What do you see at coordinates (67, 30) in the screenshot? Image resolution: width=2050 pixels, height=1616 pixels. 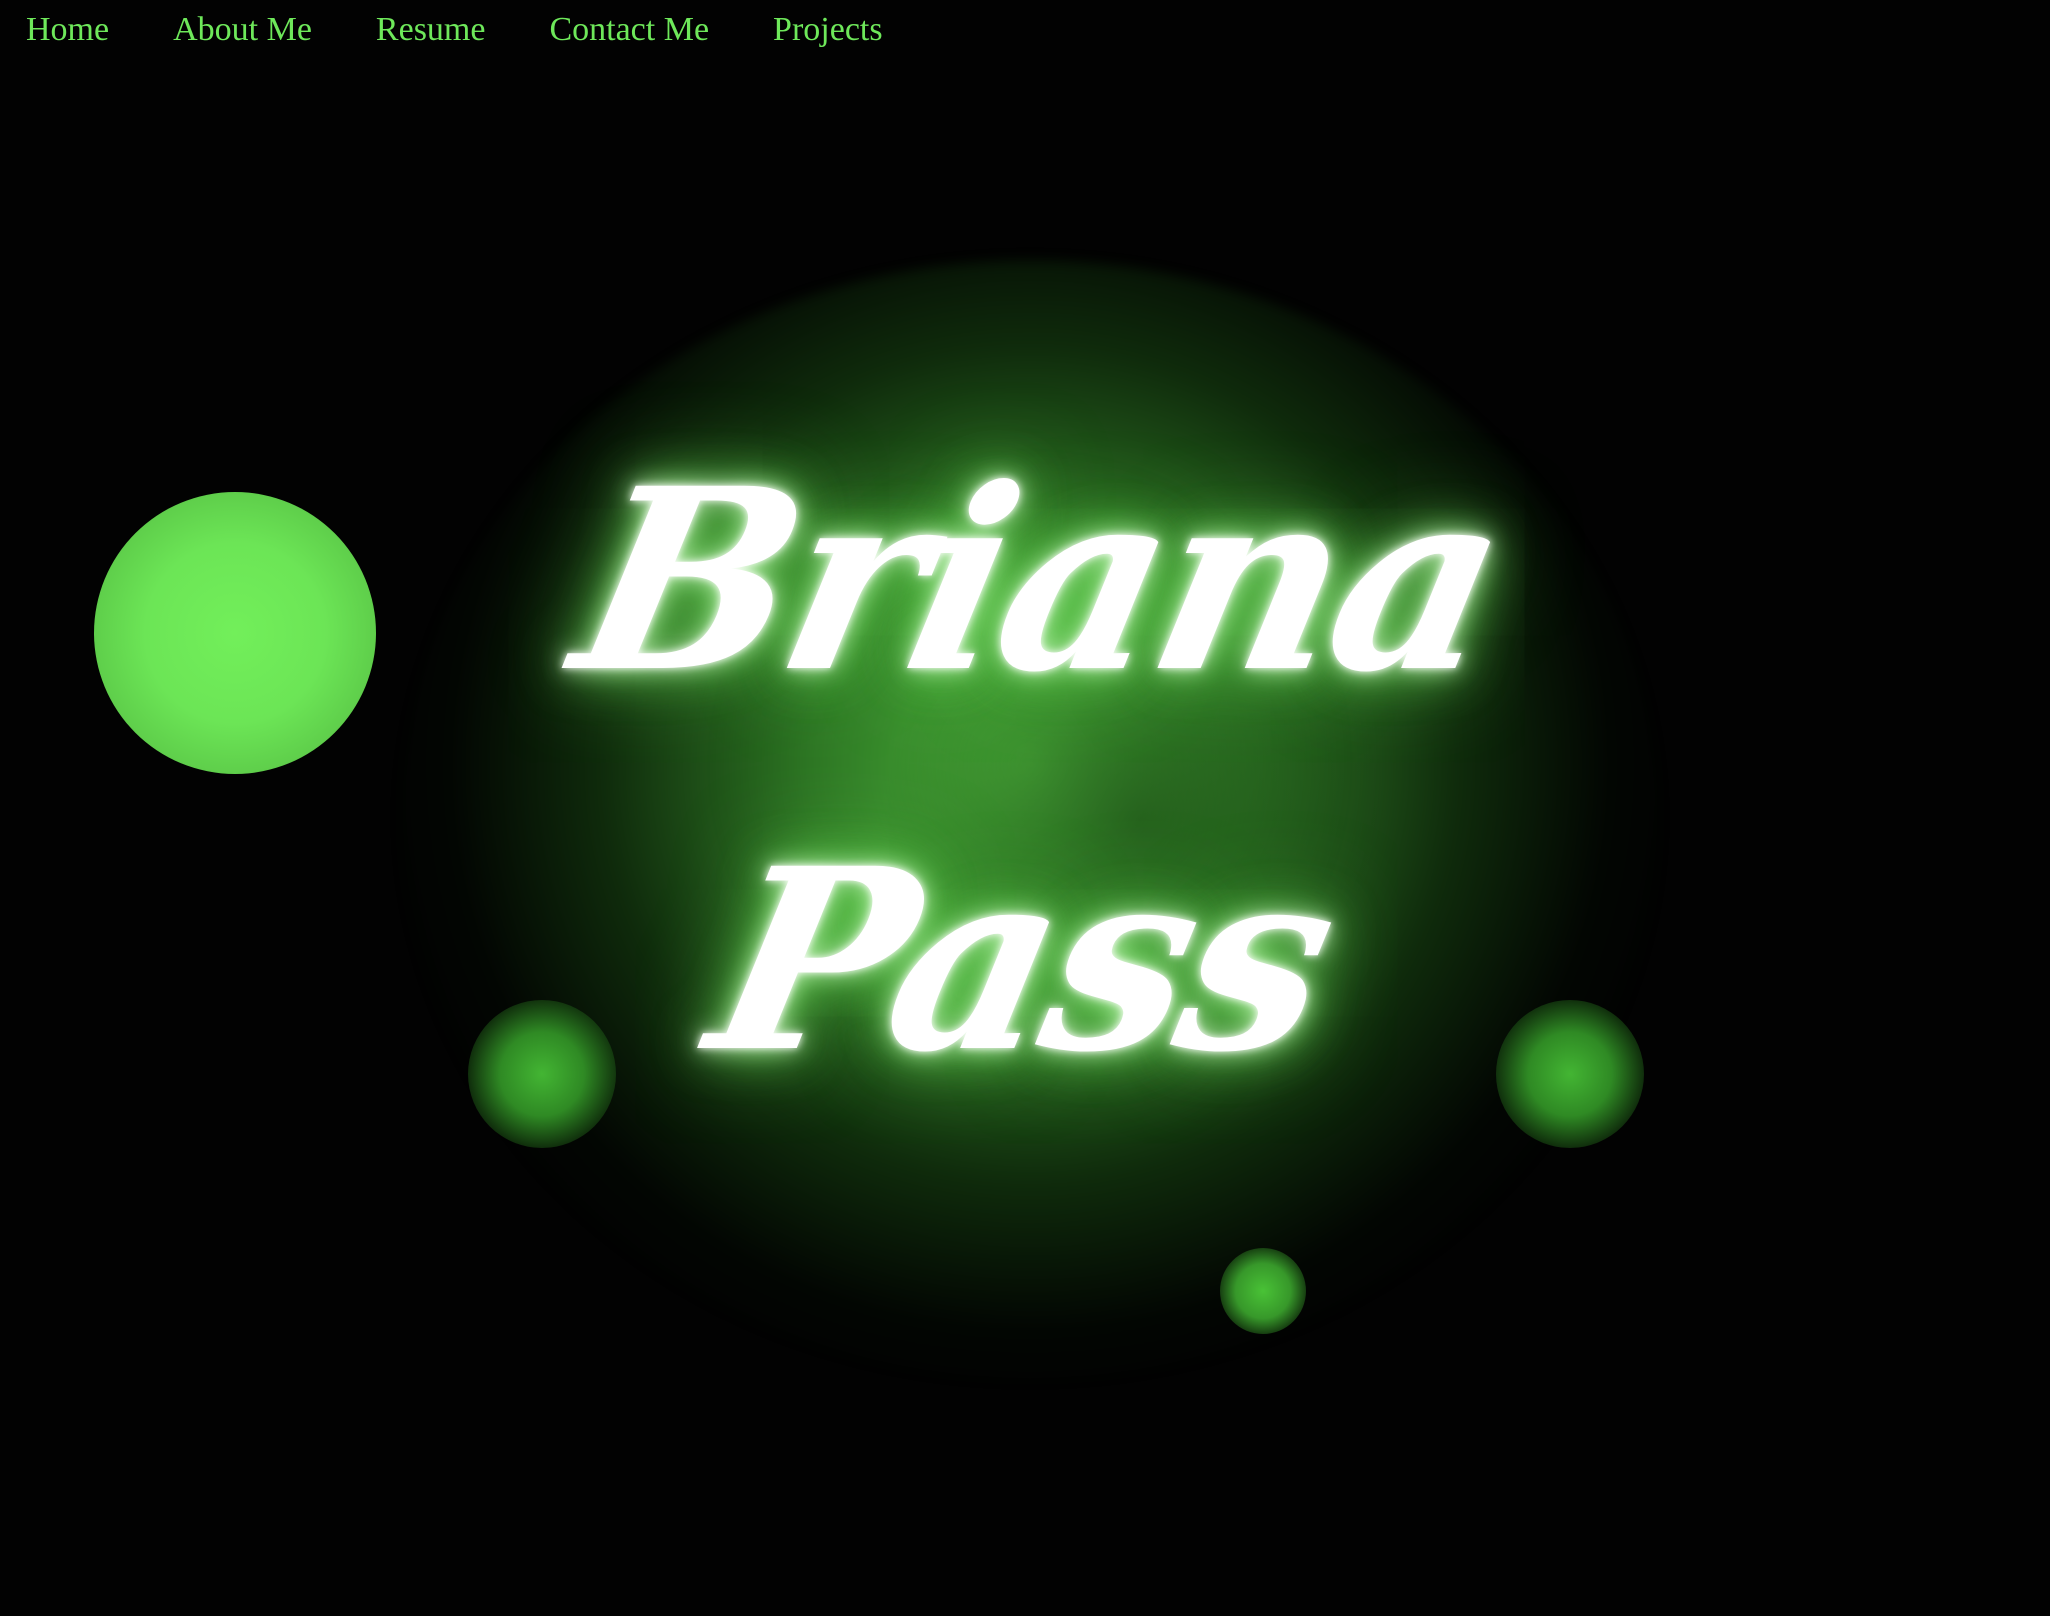 I see `nav-link-home: Home` at bounding box center [67, 30].